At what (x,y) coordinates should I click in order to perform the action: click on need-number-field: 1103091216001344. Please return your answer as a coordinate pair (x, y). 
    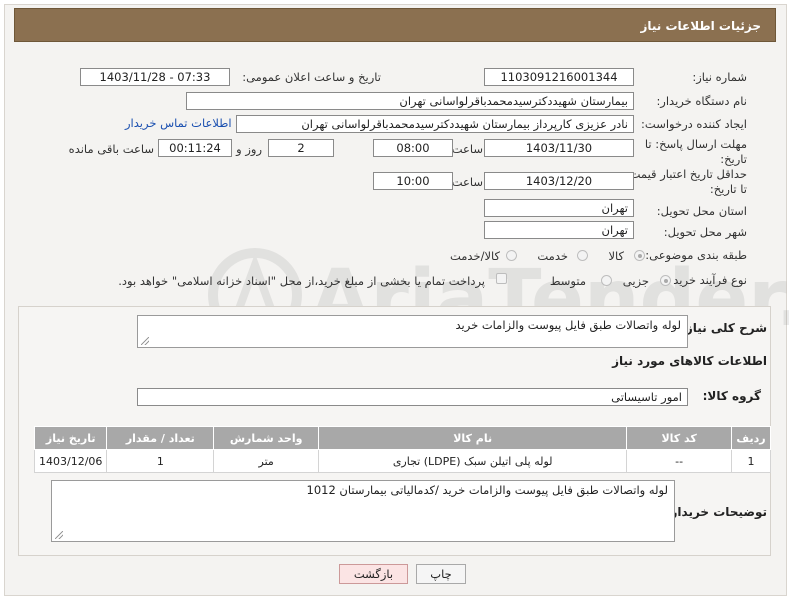
    Looking at the image, I should click on (559, 77).